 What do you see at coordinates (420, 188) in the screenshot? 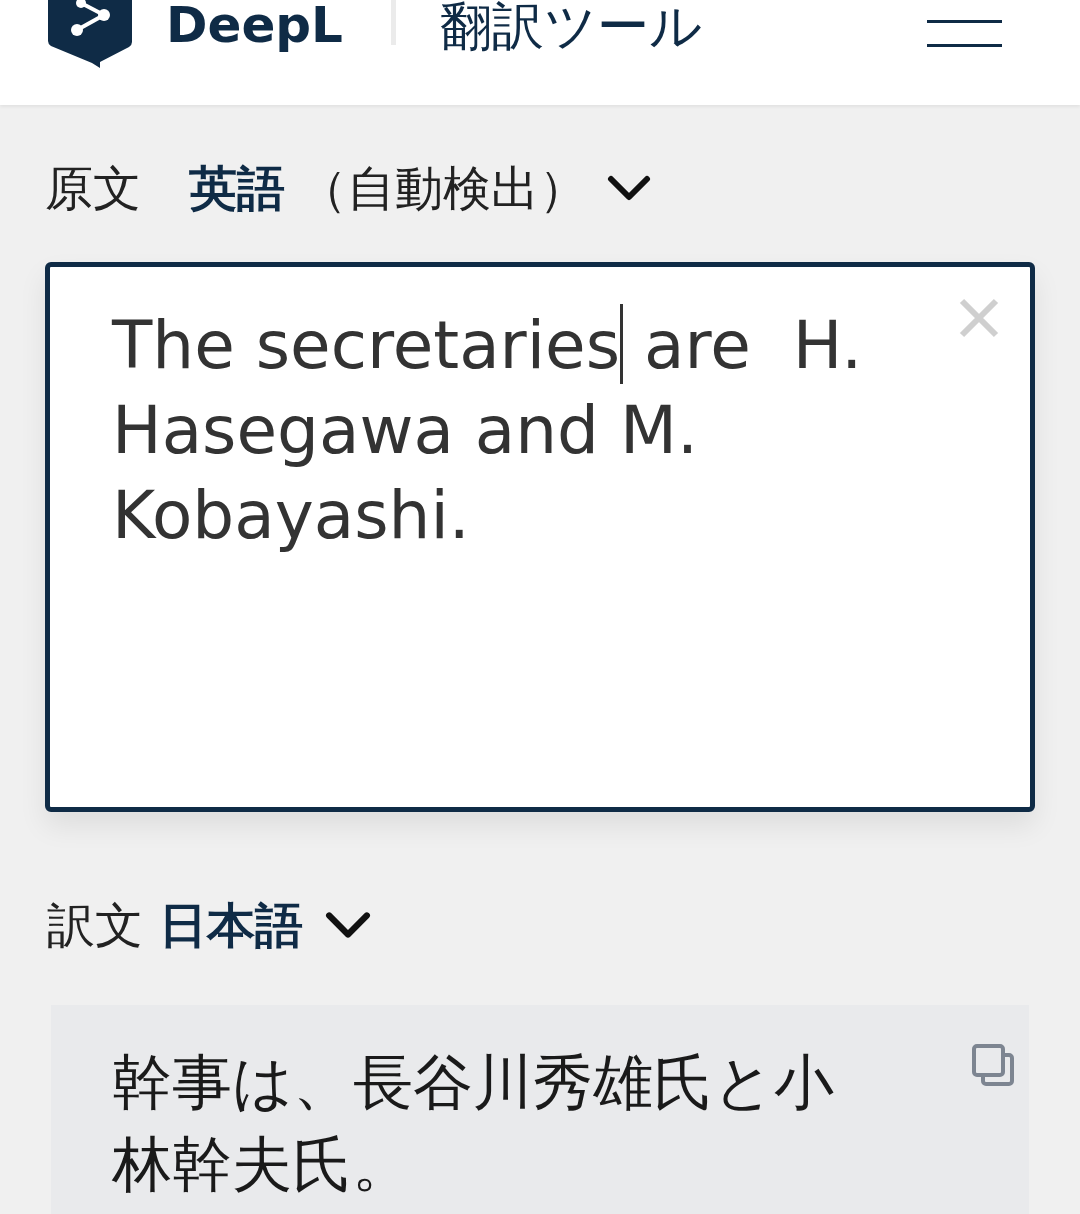
I see `source-language-select: 英語 （自動検出）` at bounding box center [420, 188].